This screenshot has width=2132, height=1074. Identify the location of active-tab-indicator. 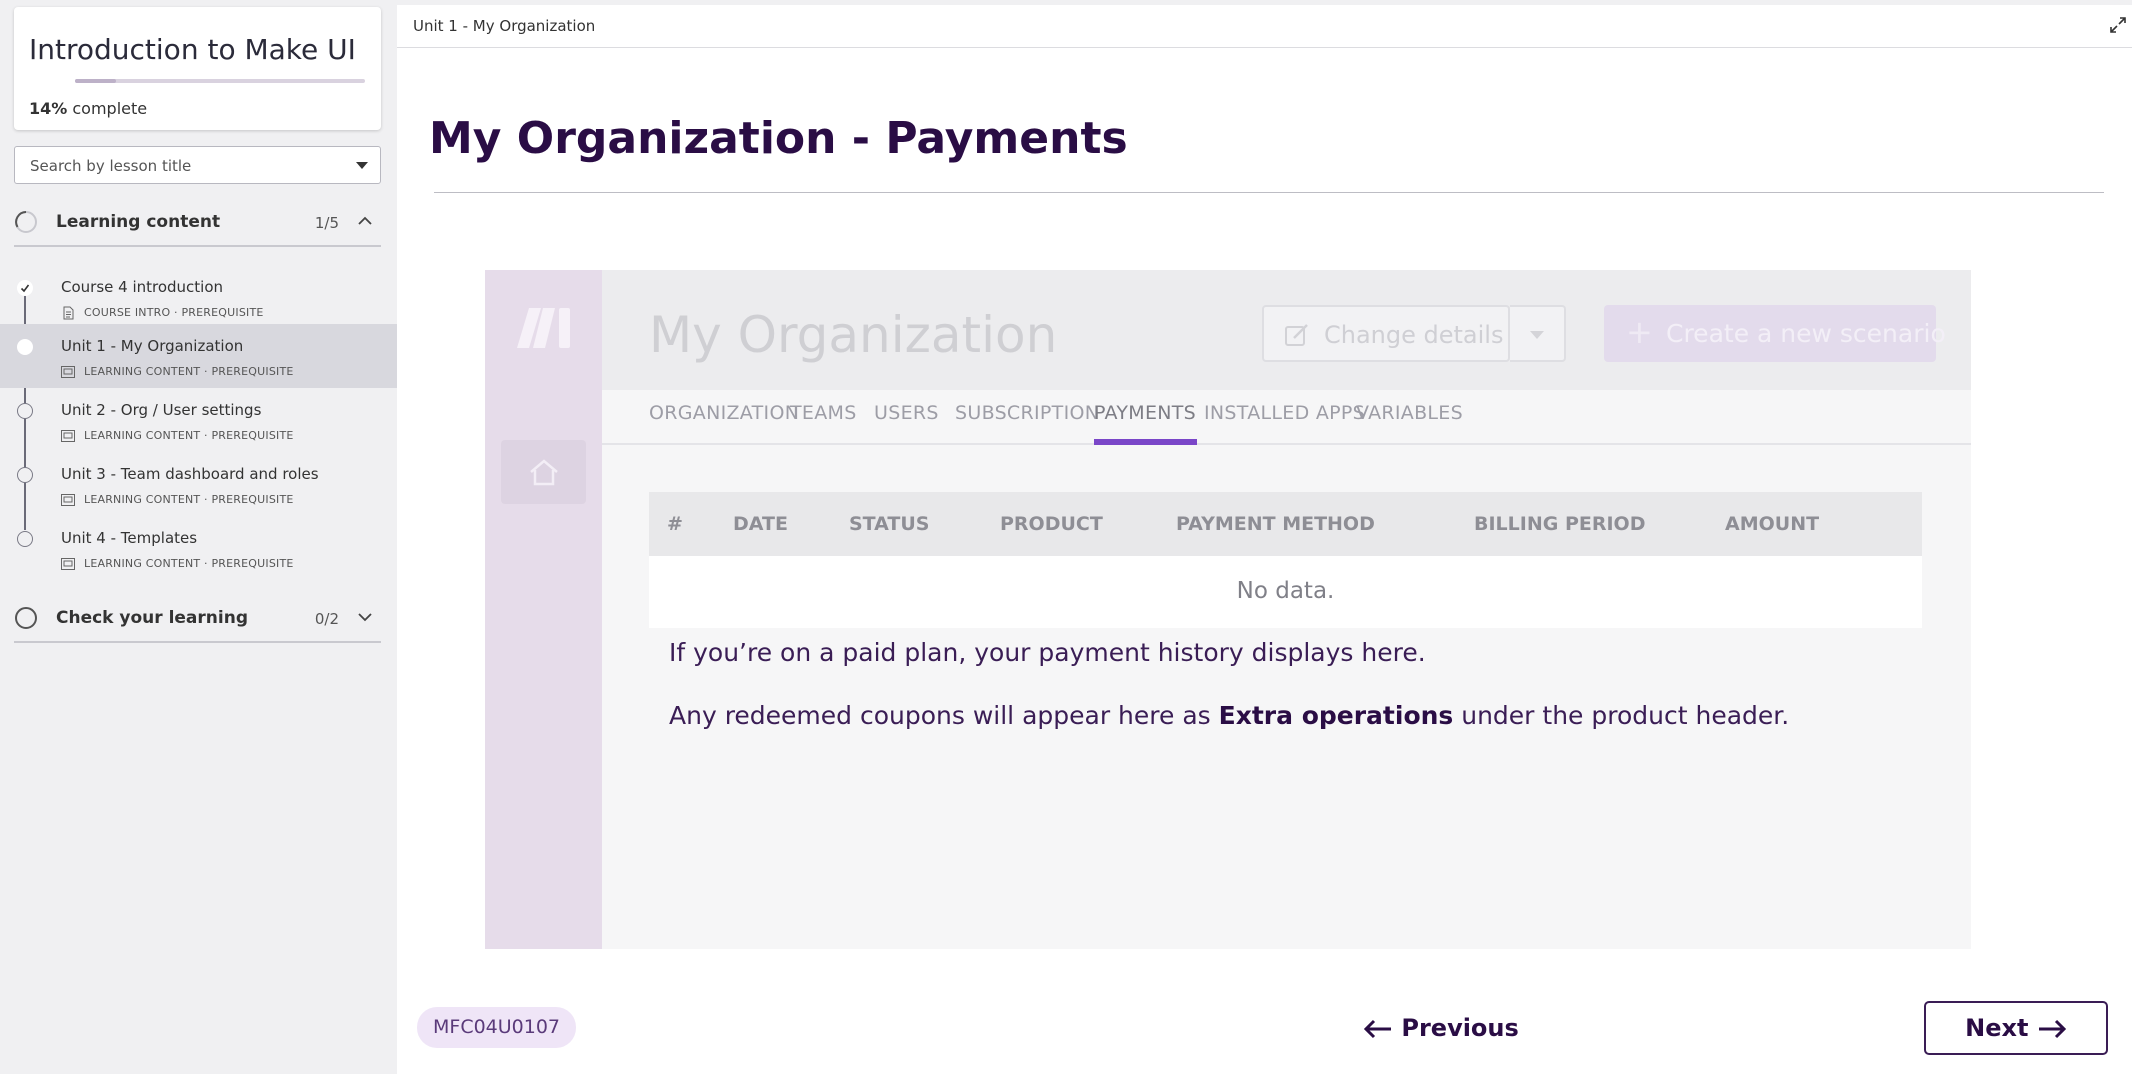
(1145, 442).